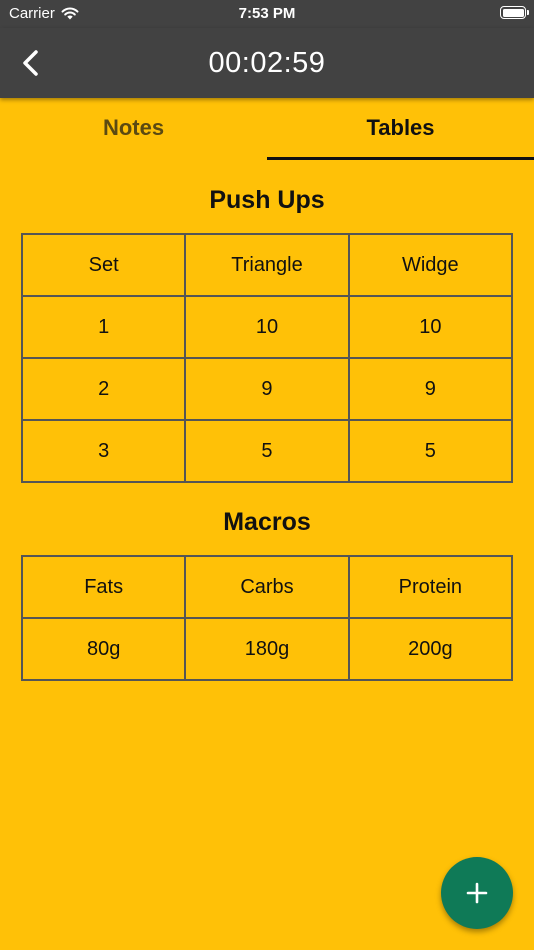  I want to click on table-header-row: Fats Carbs Protein, so click(267, 587).